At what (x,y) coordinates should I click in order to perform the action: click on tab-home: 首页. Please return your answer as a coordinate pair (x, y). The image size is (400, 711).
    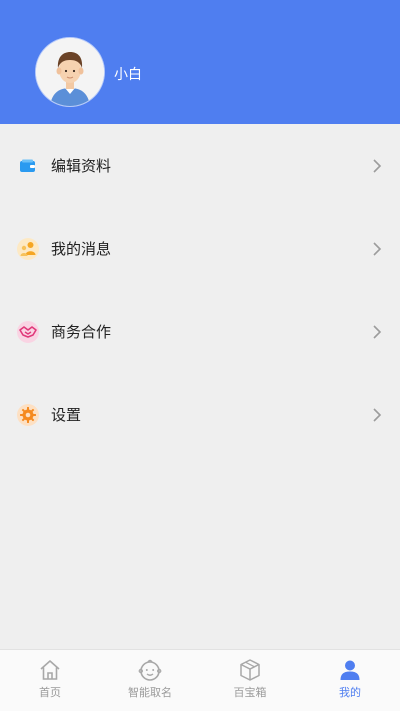
    Looking at the image, I should click on (50, 680).